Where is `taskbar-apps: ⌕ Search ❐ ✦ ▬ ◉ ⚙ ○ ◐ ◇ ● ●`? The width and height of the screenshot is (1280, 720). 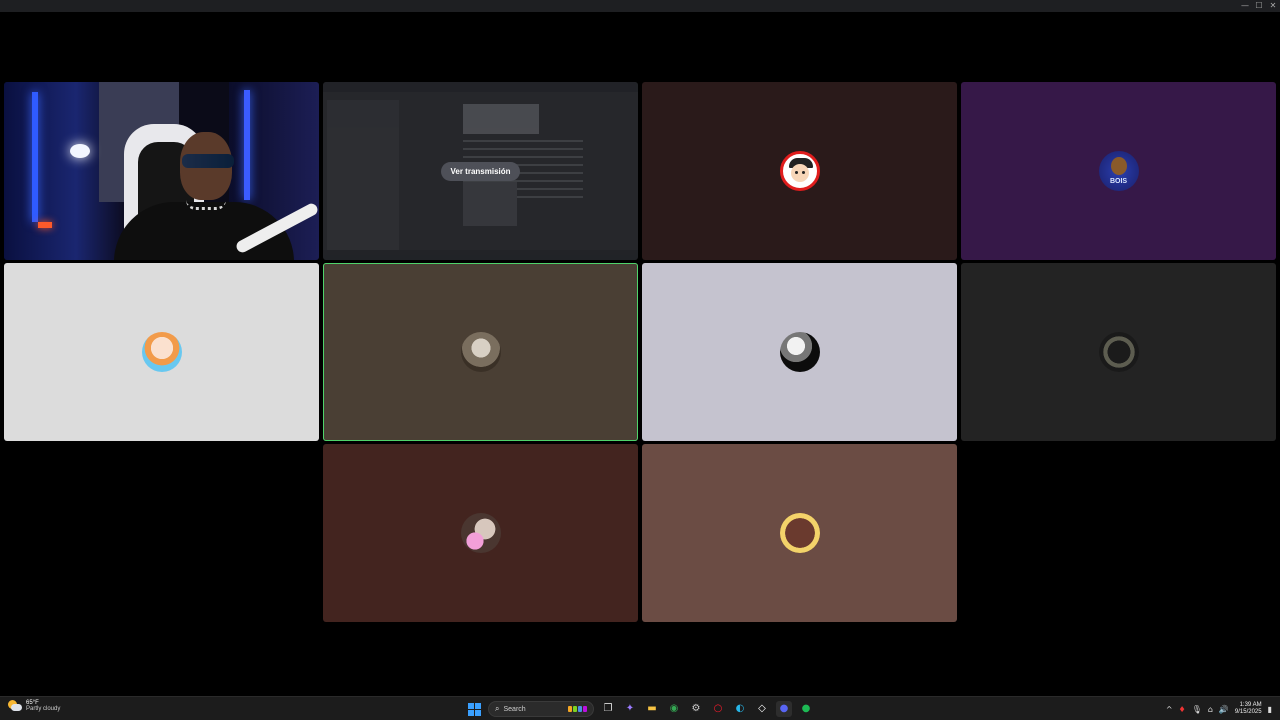 taskbar-apps: ⌕ Search ❐ ✦ ▬ ◉ ⚙ ○ ◐ ◇ ● ● is located at coordinates (640, 709).